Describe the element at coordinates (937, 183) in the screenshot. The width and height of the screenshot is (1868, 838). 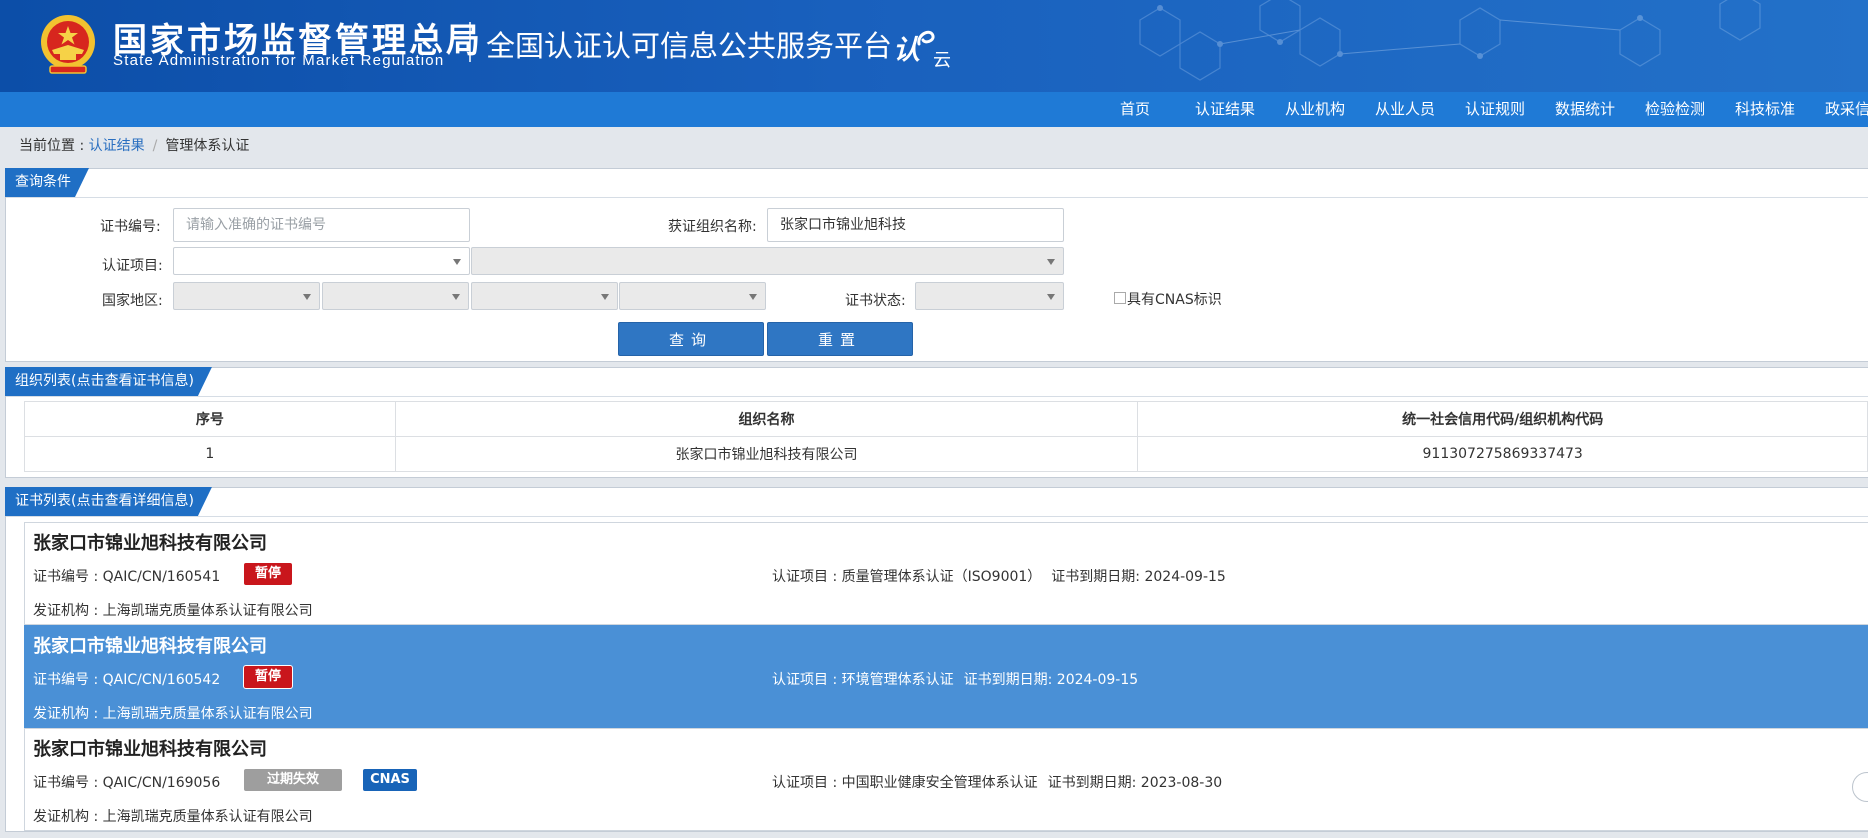
I see `query-panel-header: 查询条件` at that location.